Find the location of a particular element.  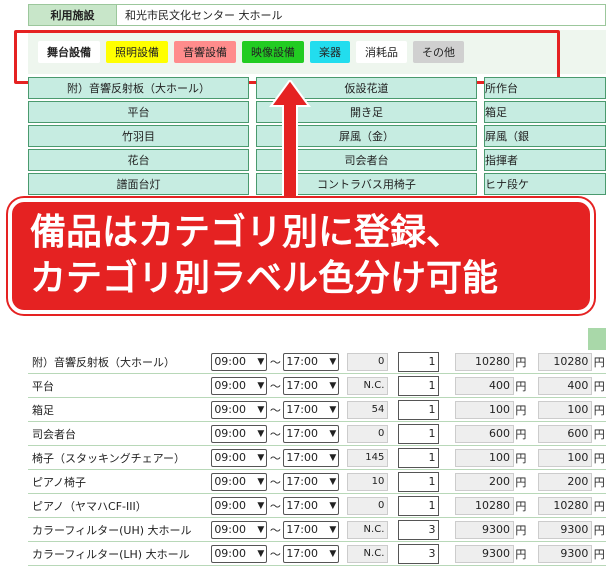

table-row: 箱足 09:00 ▼ ～ 17:00 ▼ 54 1 100 円 100 円 is located at coordinates (317, 410).